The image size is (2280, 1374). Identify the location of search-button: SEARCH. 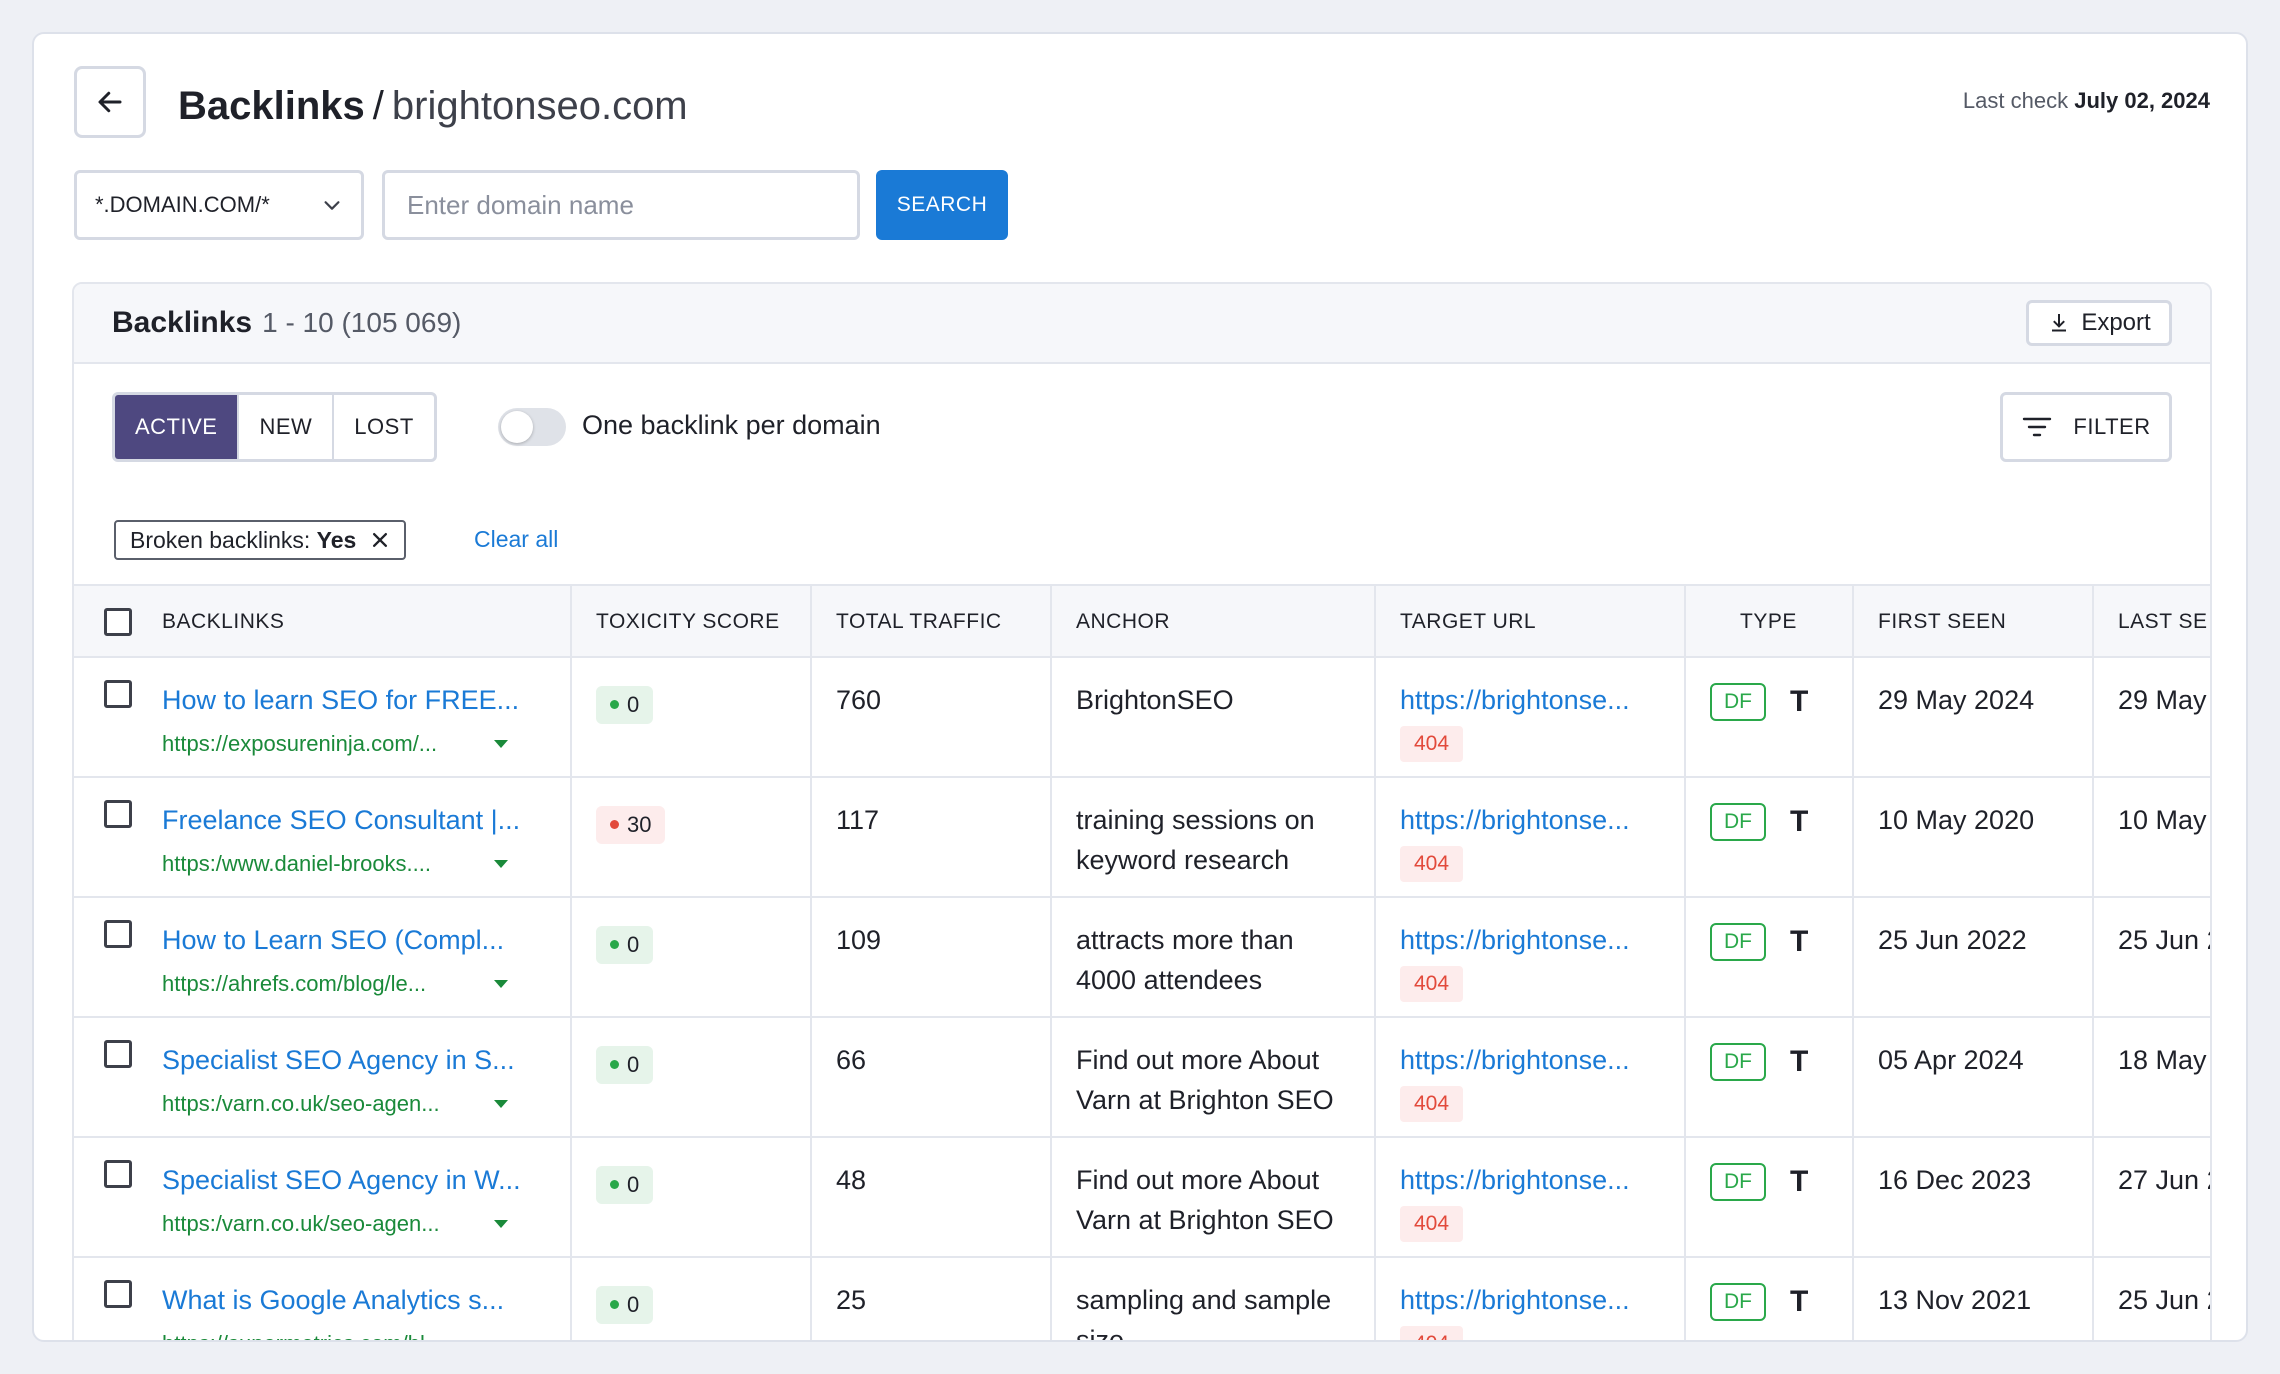
(942, 205).